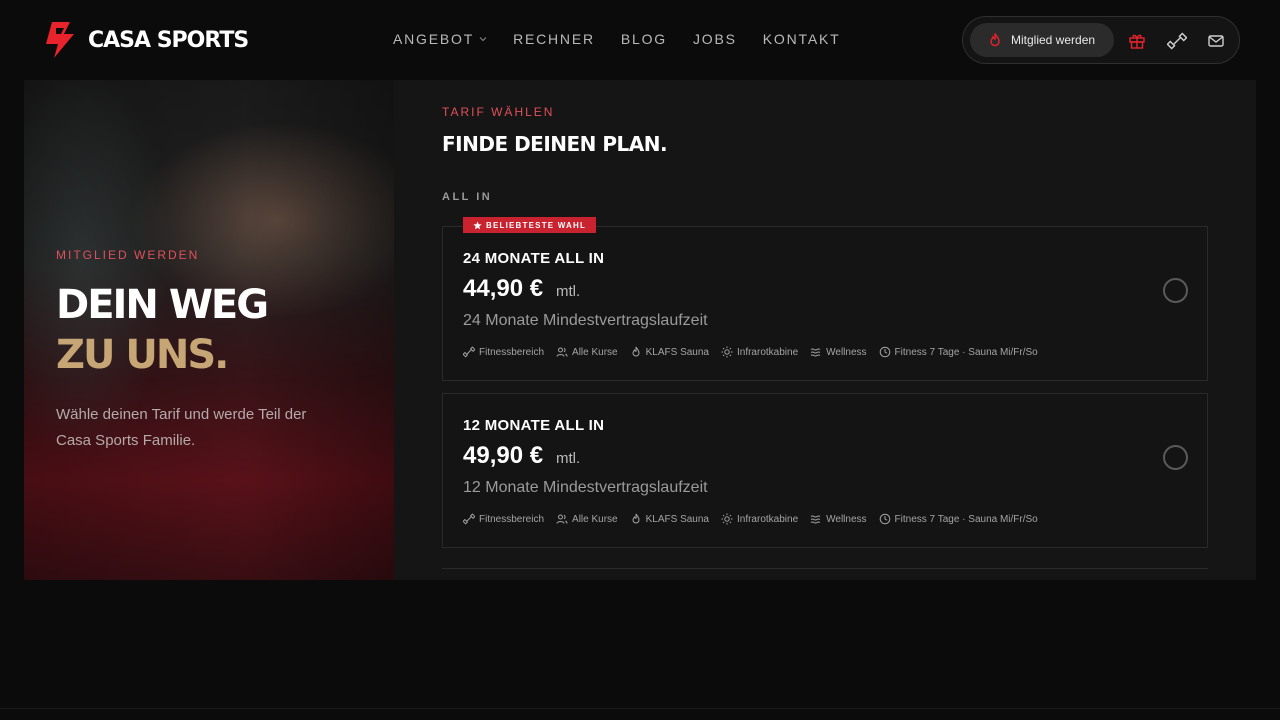  Describe the element at coordinates (585, 320) in the screenshot. I see `plan-term: 24 Monate Mindestvertragslaufzeit` at that location.